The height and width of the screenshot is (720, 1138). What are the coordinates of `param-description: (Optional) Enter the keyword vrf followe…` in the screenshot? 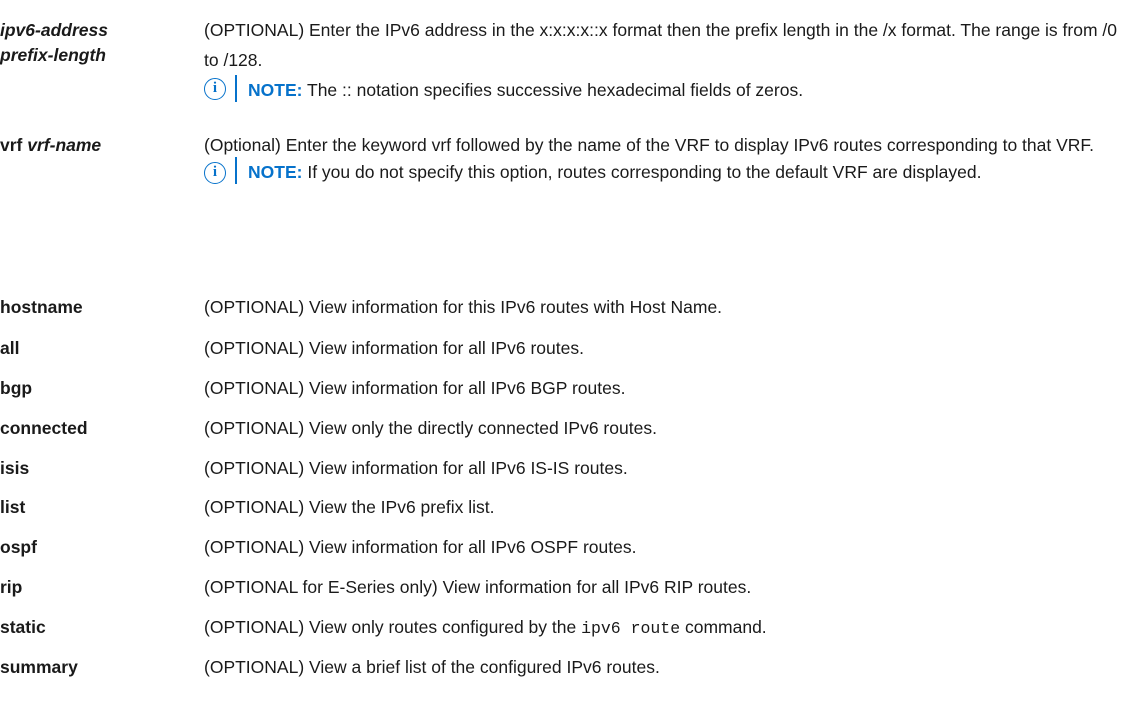 It's located at (666, 158).